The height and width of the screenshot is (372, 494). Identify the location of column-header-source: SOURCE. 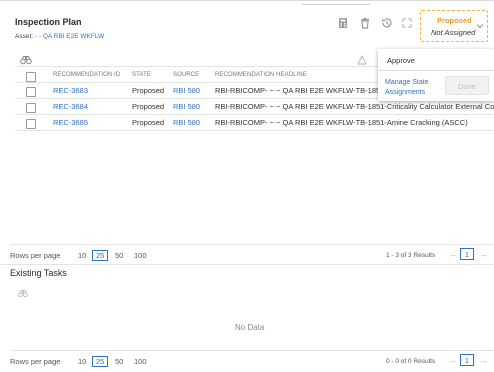
(186, 75).